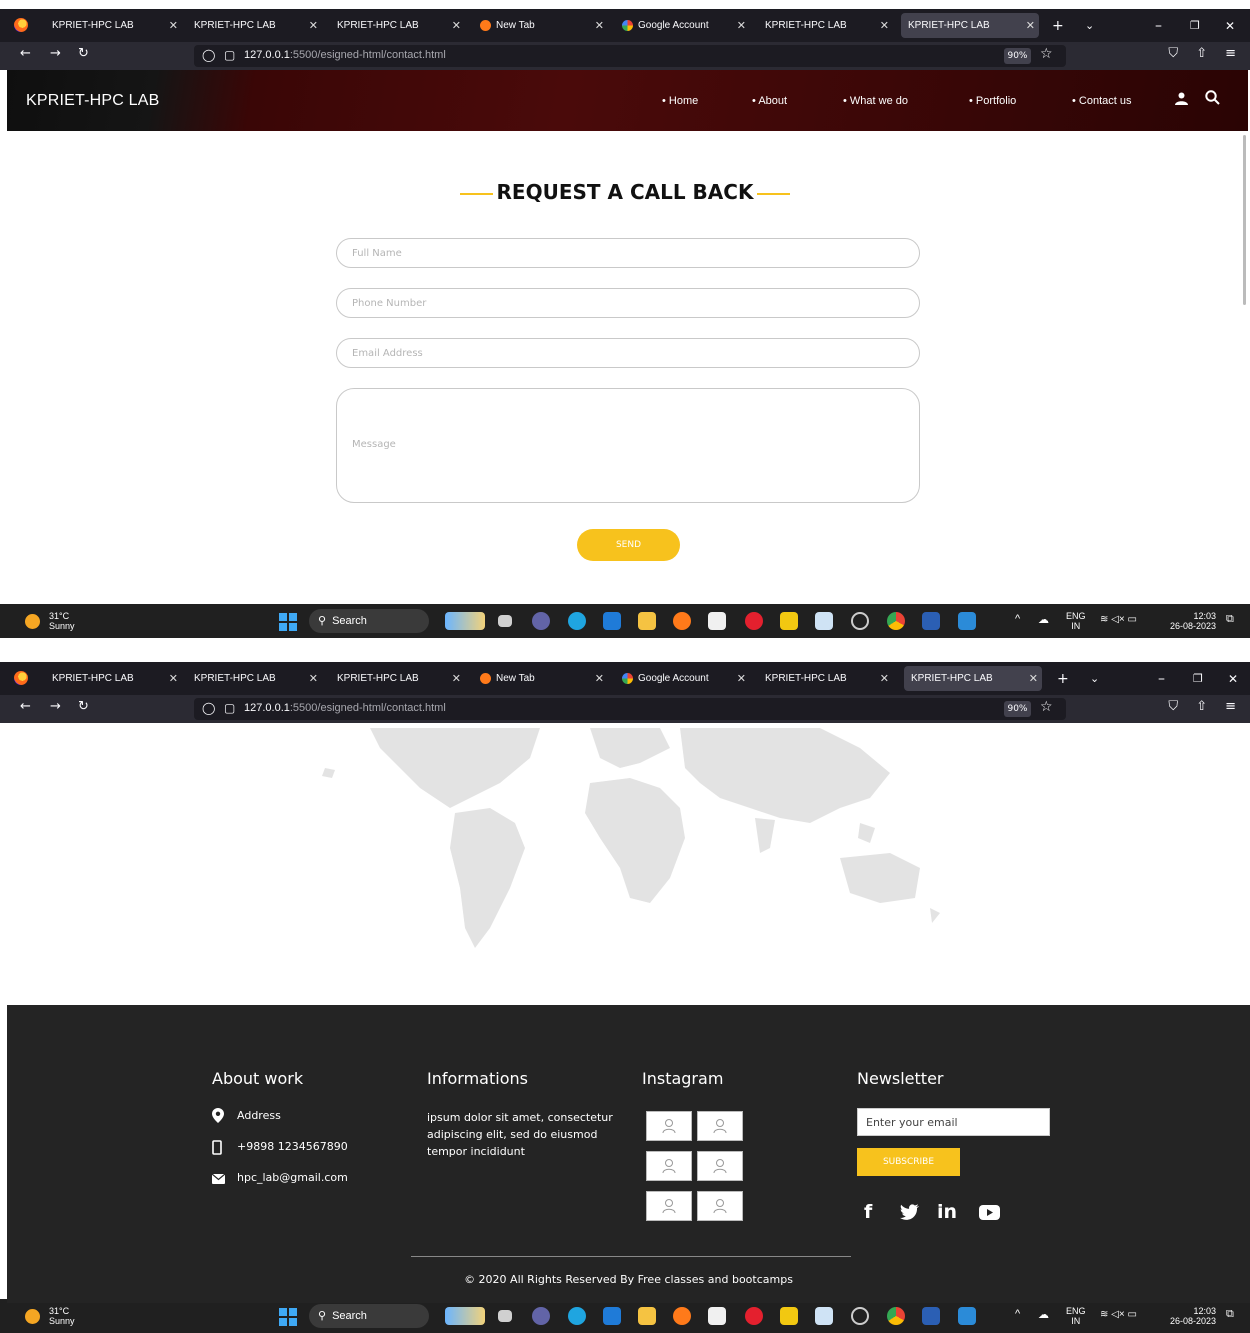 The width and height of the screenshot is (1250, 1333). I want to click on user-icon, so click(1181, 99).